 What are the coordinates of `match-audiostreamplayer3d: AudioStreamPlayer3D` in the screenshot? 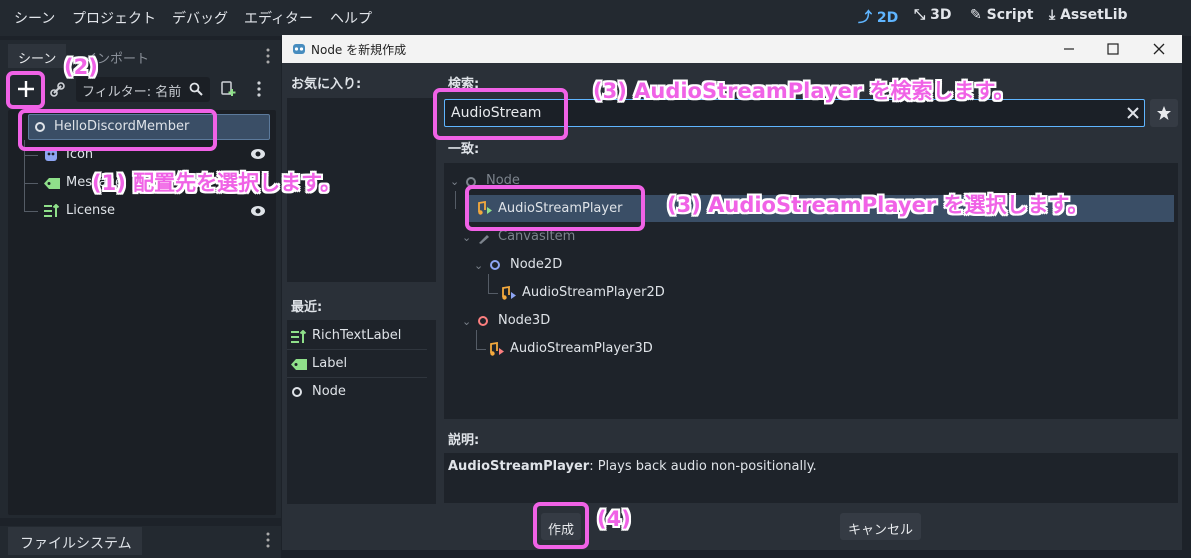 It's located at (581, 348).